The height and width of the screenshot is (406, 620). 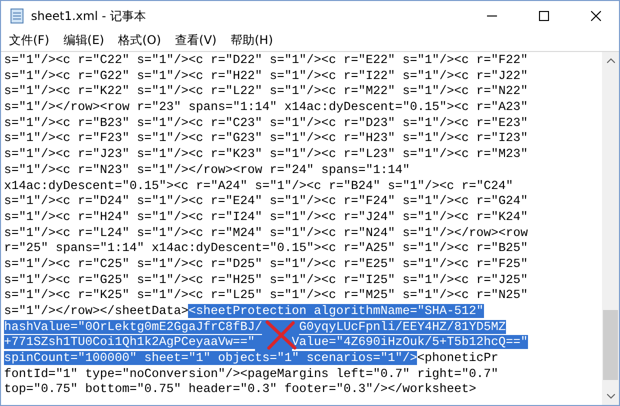 What do you see at coordinates (266, 138) in the screenshot?
I see `text-line: s="1"/><c r="F23" s="1"/><c r="G23" s="1"/><c r="H23" s="1"/><c r="I23"` at bounding box center [266, 138].